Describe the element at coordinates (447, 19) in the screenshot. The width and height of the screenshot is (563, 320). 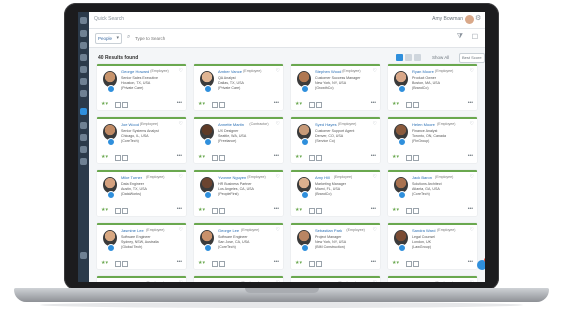
I see `user-name: Amy Bowman` at that location.